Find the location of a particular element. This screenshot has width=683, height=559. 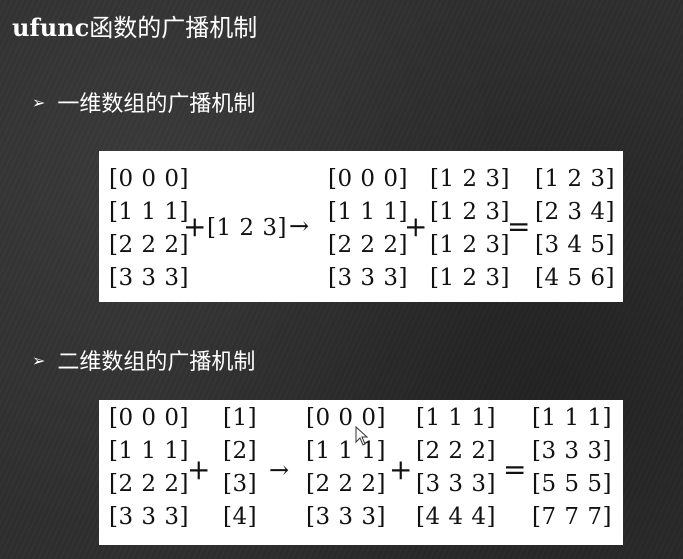

slide-title-prefix: ufunc is located at coordinates (51, 27).